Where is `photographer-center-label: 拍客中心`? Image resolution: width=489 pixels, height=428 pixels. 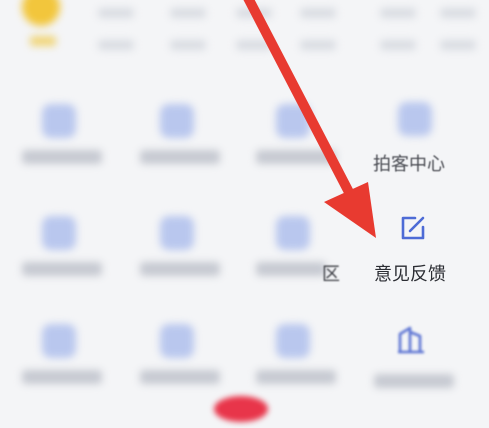
photographer-center-label: 拍客中心 is located at coordinates (409, 163).